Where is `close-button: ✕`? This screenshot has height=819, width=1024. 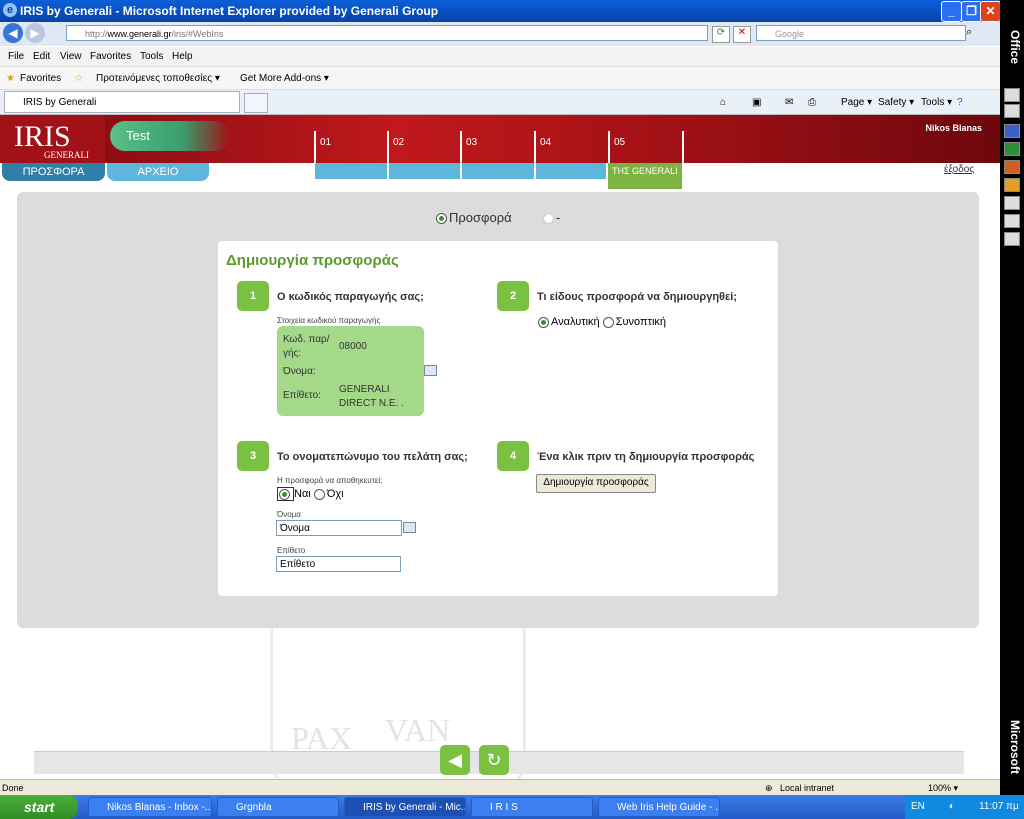 close-button: ✕ is located at coordinates (990, 11).